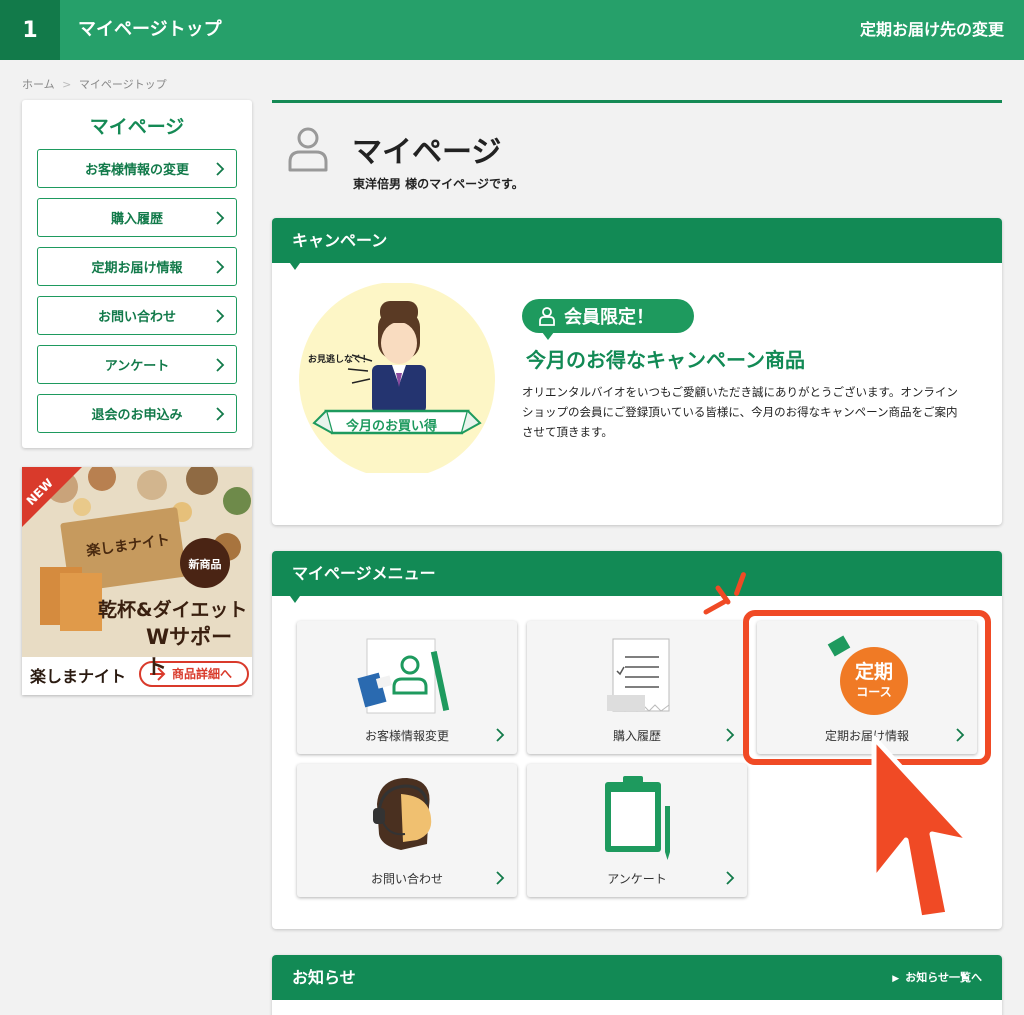 Image resolution: width=1024 pixels, height=1015 pixels. Describe the element at coordinates (932, 30) in the screenshot. I see `top-bar-right-link: 定期お届け先の変更` at that location.